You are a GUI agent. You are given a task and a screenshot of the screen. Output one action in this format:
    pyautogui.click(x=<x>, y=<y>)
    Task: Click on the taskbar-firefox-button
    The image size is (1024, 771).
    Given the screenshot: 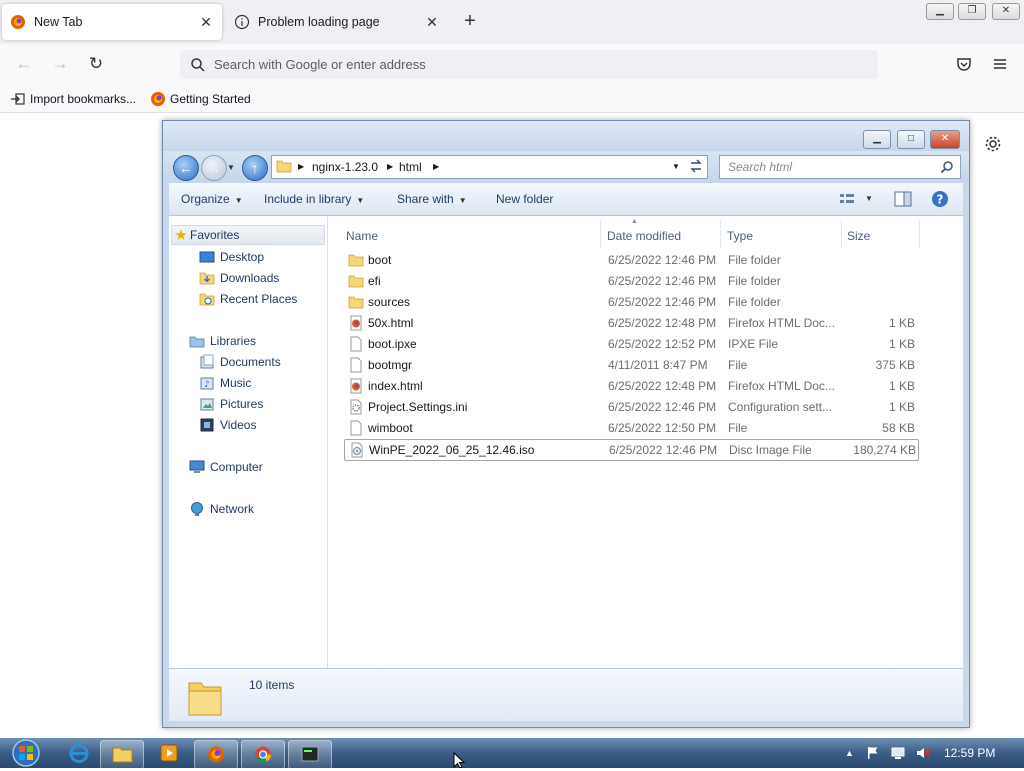 What is the action you would take?
    pyautogui.click(x=216, y=754)
    